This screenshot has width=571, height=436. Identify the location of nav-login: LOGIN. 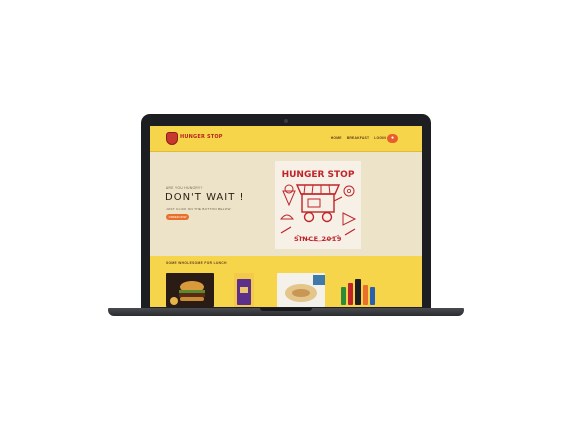
(380, 138).